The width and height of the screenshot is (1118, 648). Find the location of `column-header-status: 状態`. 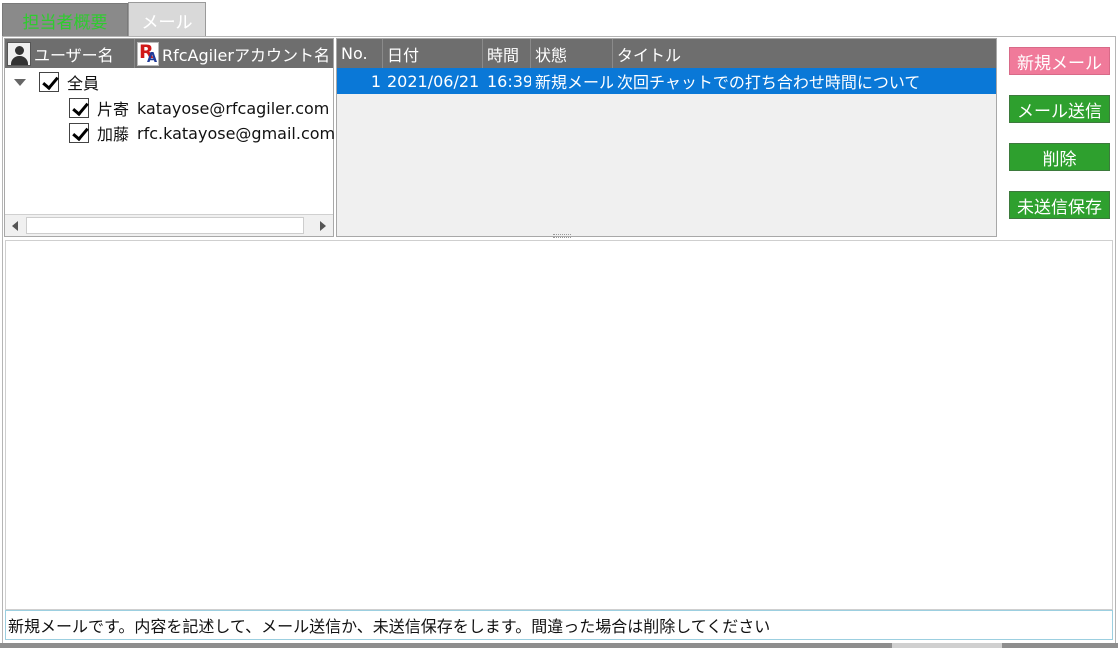

column-header-status: 状態 is located at coordinates (572, 53).